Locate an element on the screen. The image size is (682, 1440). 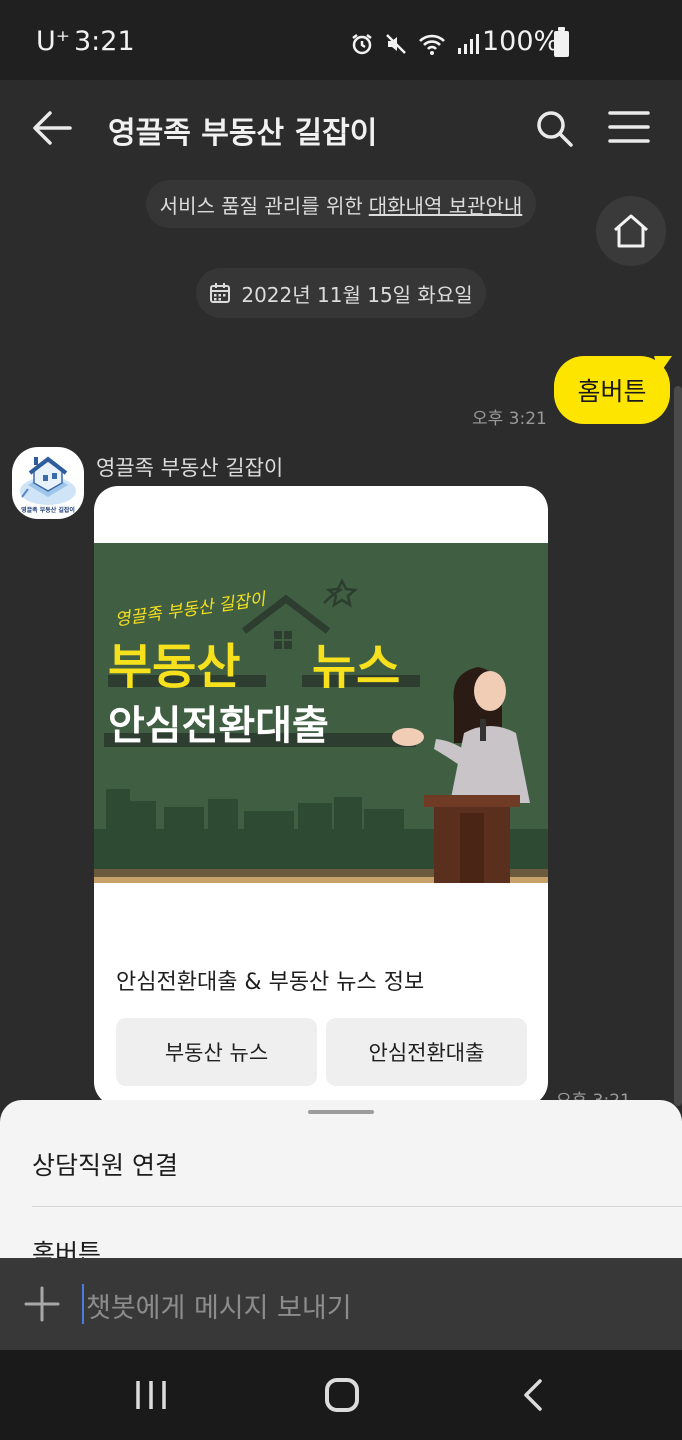
notice-text: 서비스 품질 관리를 위한 is located at coordinates (261, 205).